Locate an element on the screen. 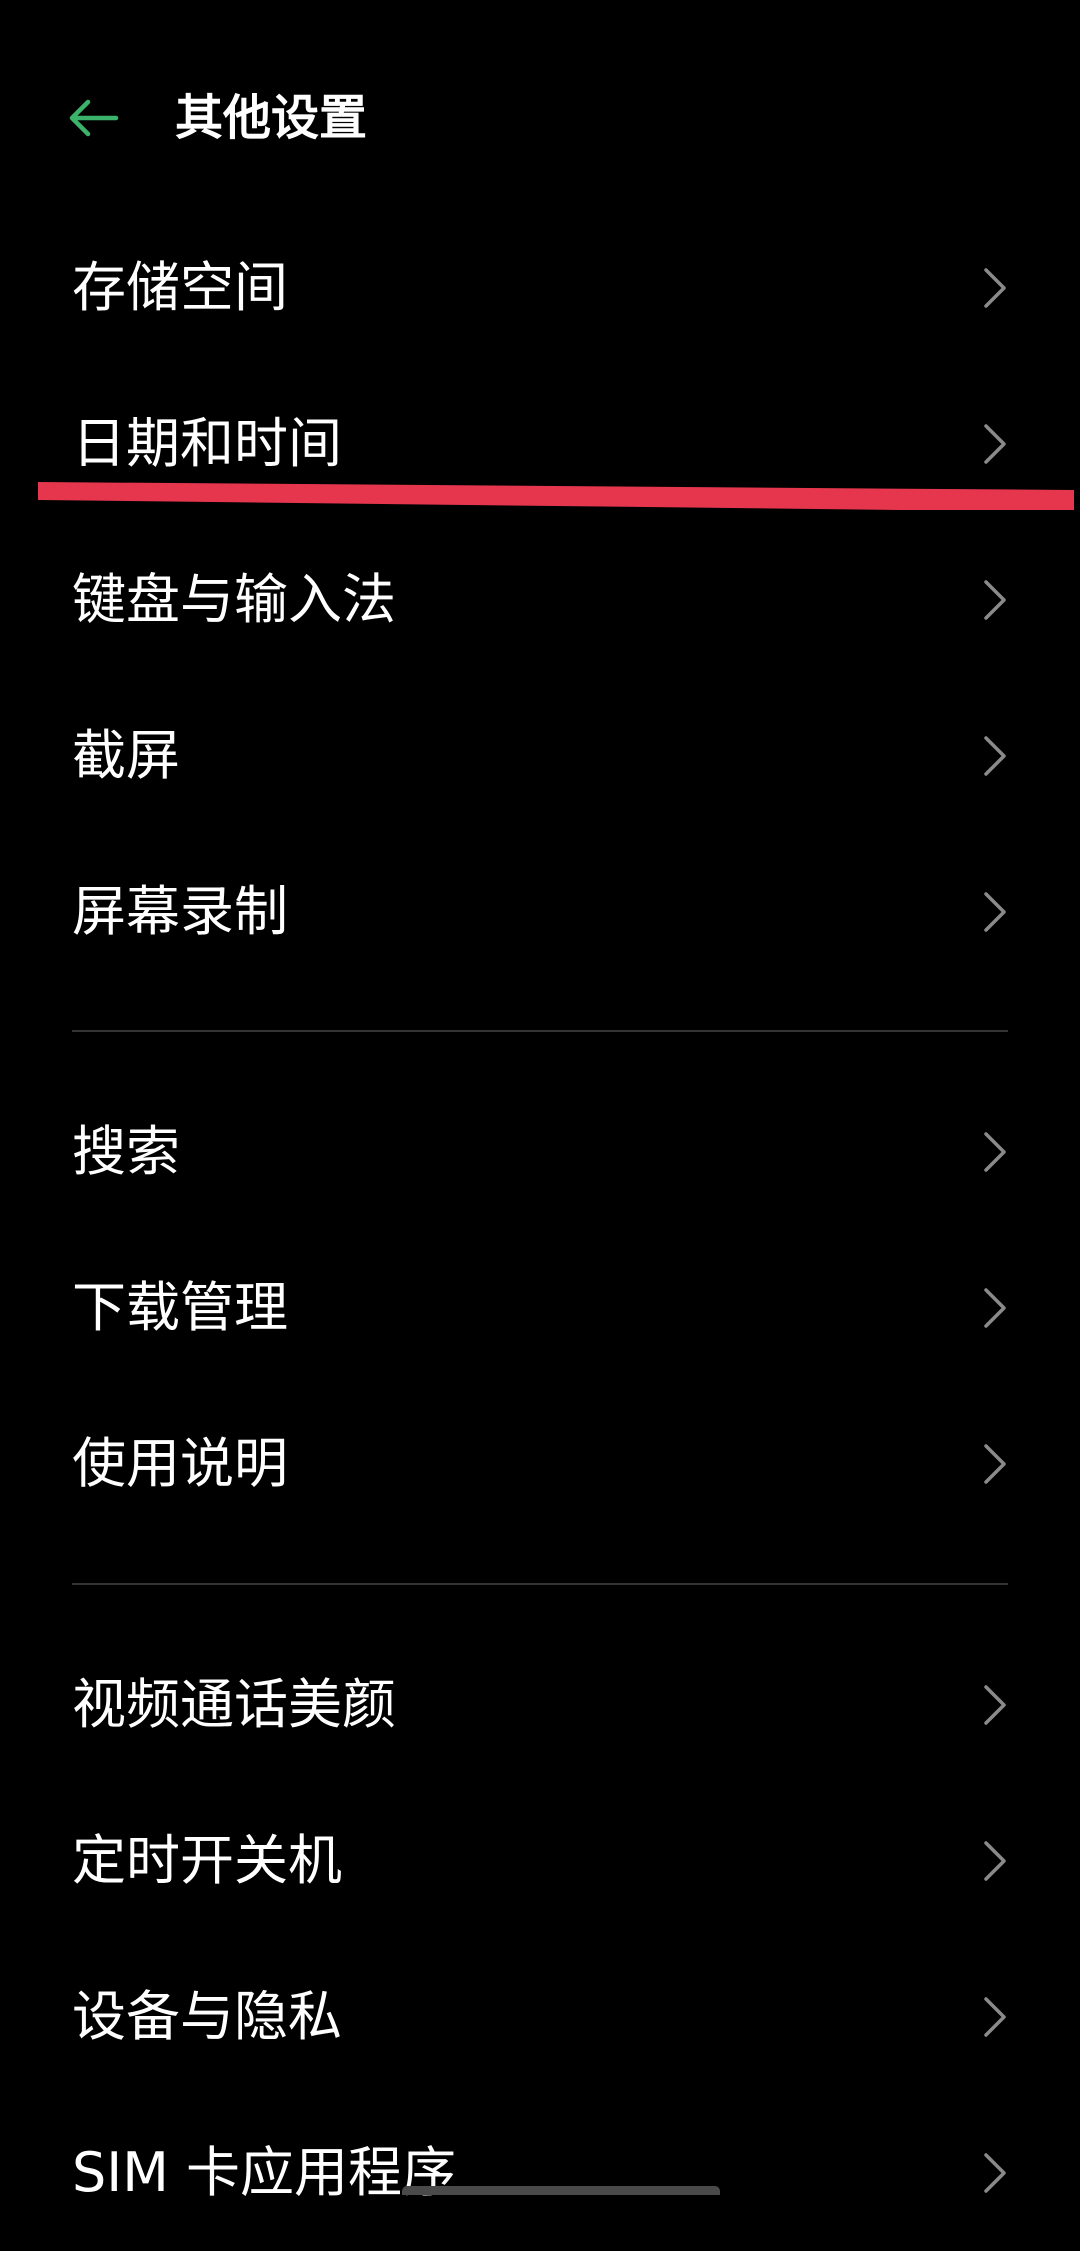  page-title: 其他设置 is located at coordinates (271, 118).